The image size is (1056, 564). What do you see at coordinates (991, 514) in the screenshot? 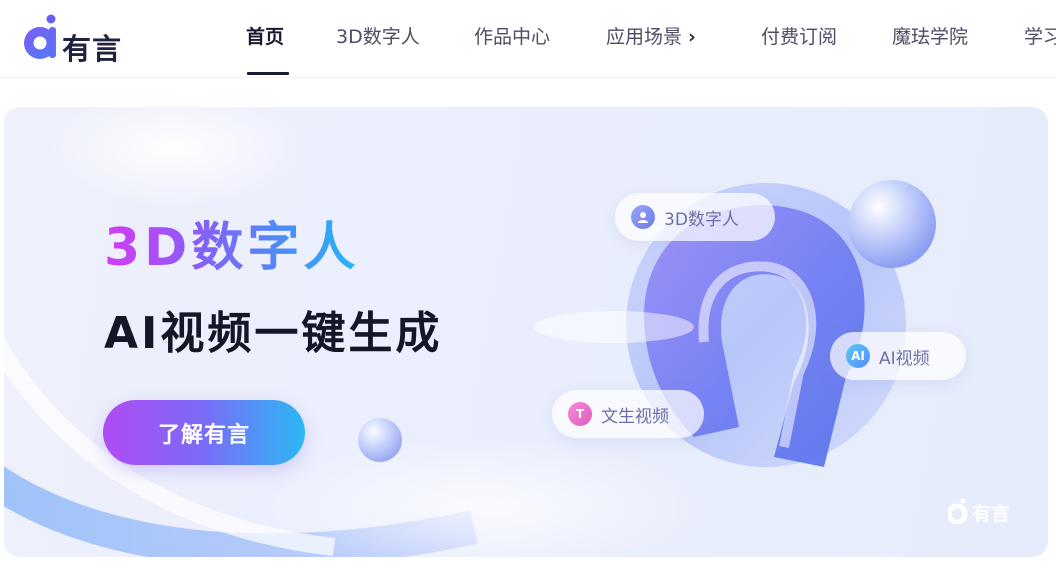
I see `watermark-text: 有言` at bounding box center [991, 514].